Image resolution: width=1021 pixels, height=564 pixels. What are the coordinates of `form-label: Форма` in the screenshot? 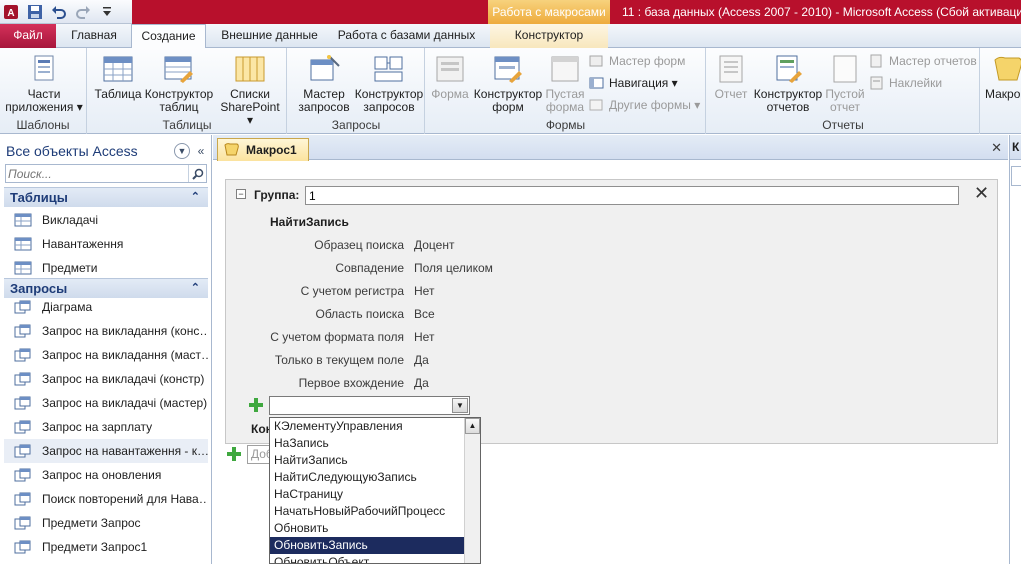 It's located at (450, 94).